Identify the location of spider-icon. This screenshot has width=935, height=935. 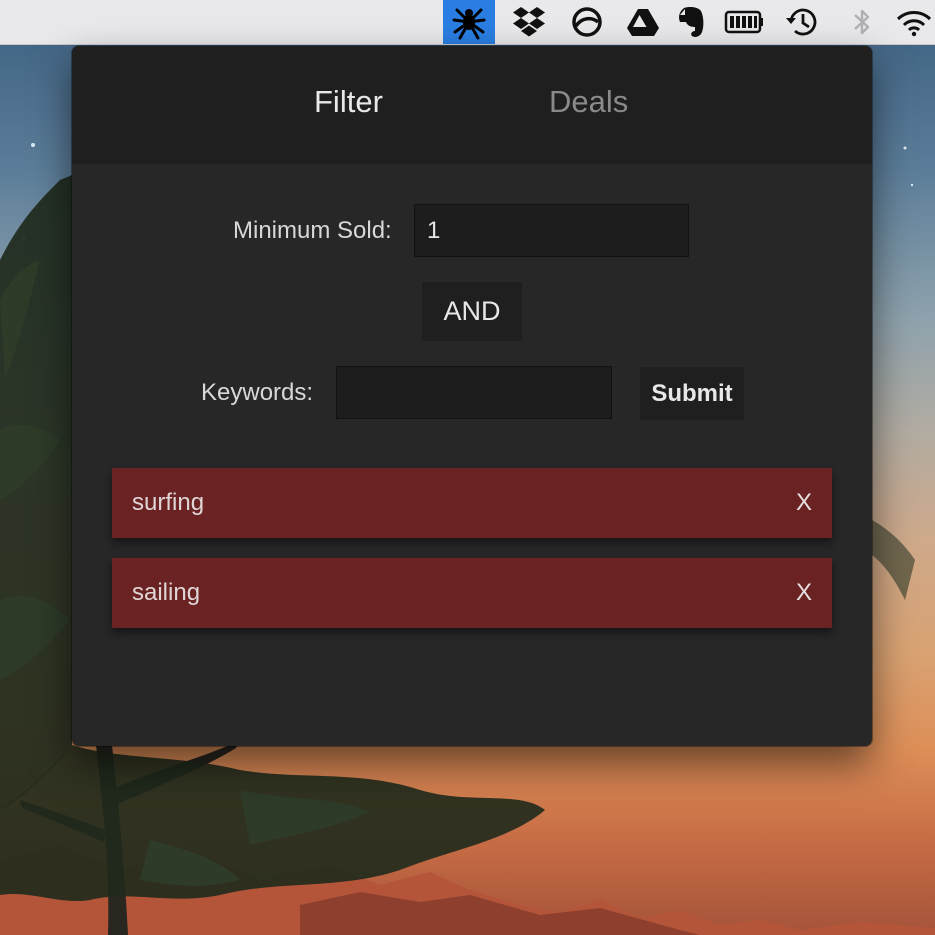
(469, 22).